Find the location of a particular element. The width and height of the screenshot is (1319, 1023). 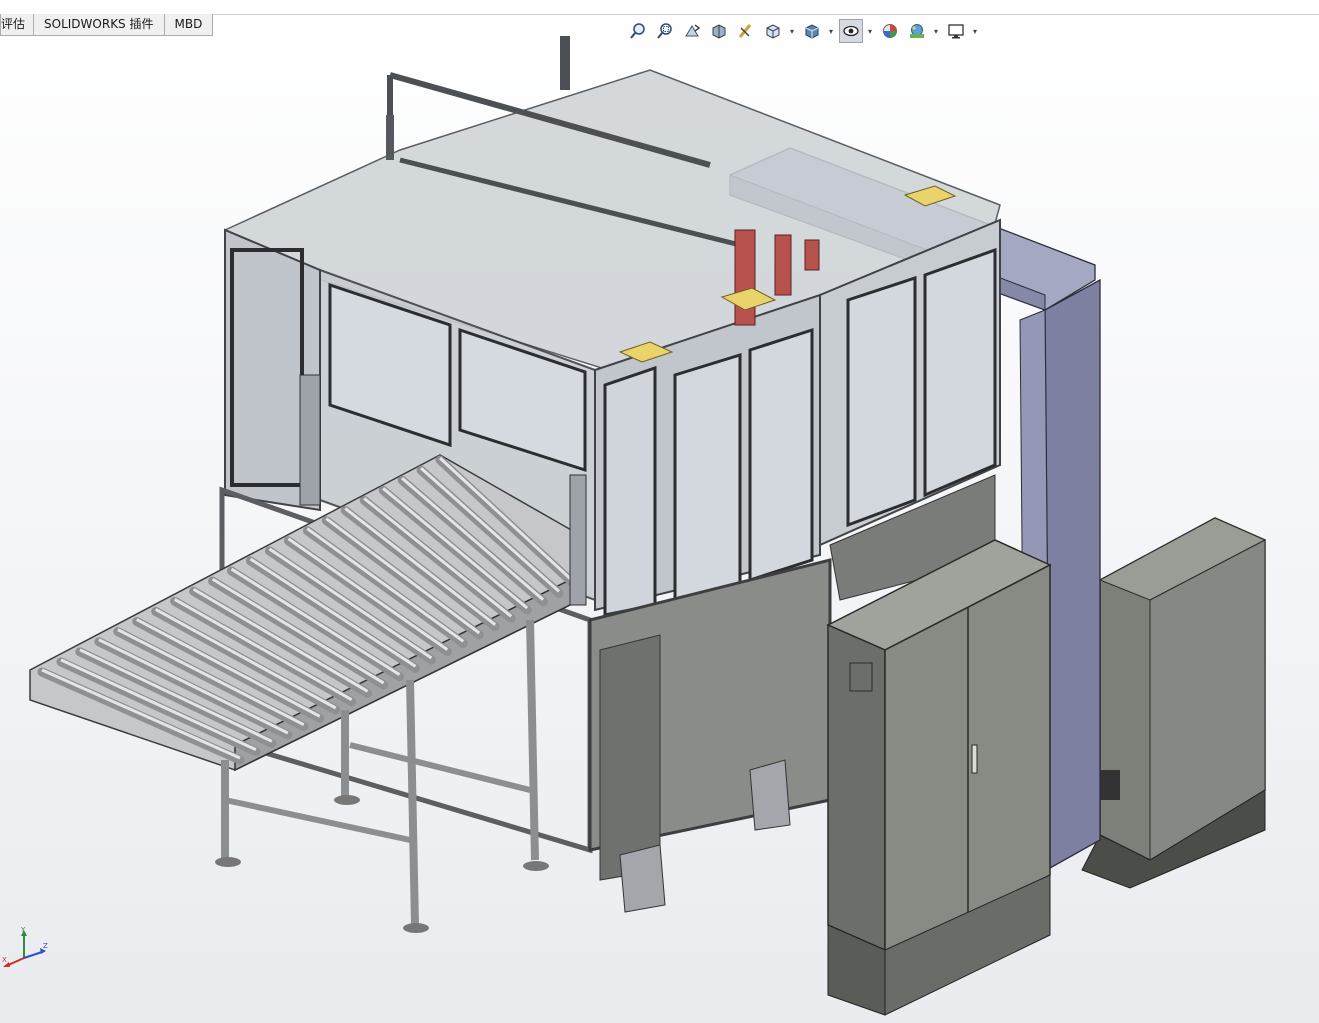

y-axis-label: Y is located at coordinates (23, 930).